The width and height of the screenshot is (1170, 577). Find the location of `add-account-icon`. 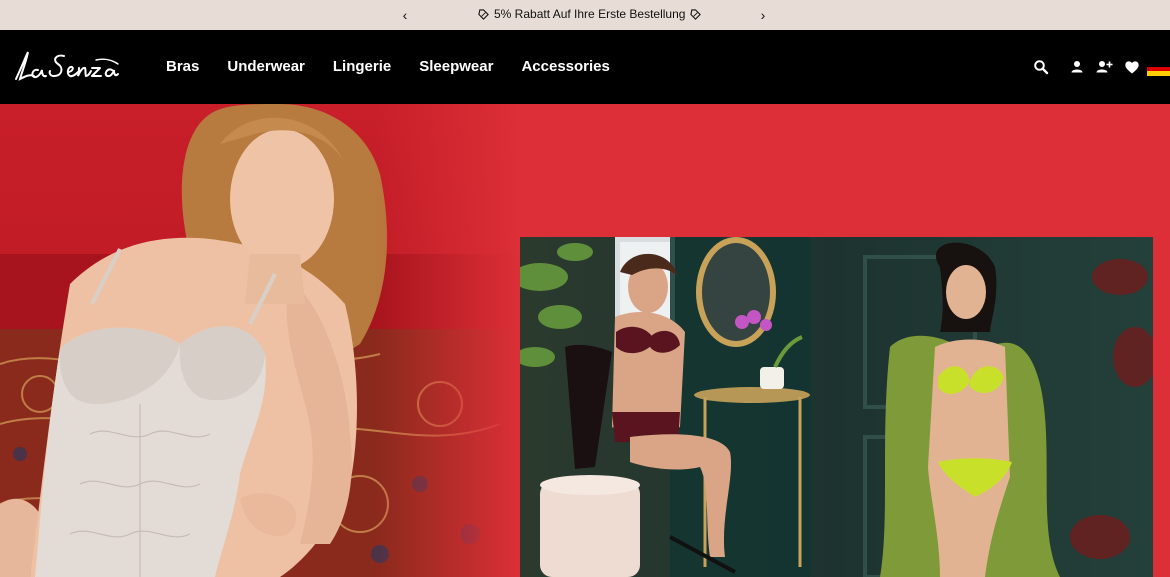

add-account-icon is located at coordinates (1104, 67).